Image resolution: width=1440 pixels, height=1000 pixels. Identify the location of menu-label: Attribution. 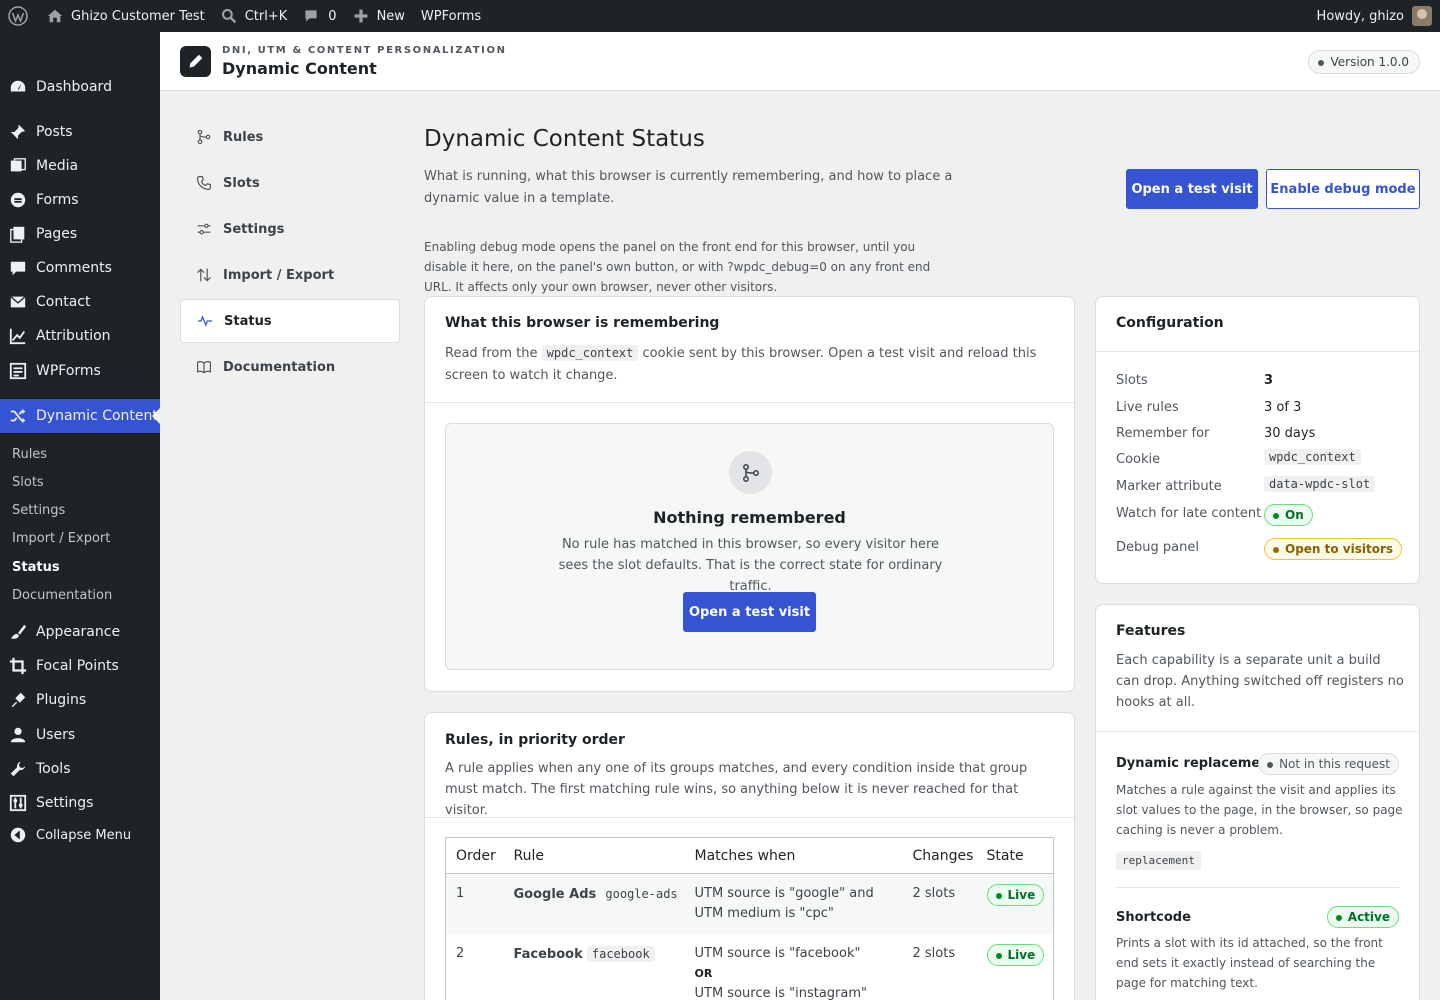
(73, 336).